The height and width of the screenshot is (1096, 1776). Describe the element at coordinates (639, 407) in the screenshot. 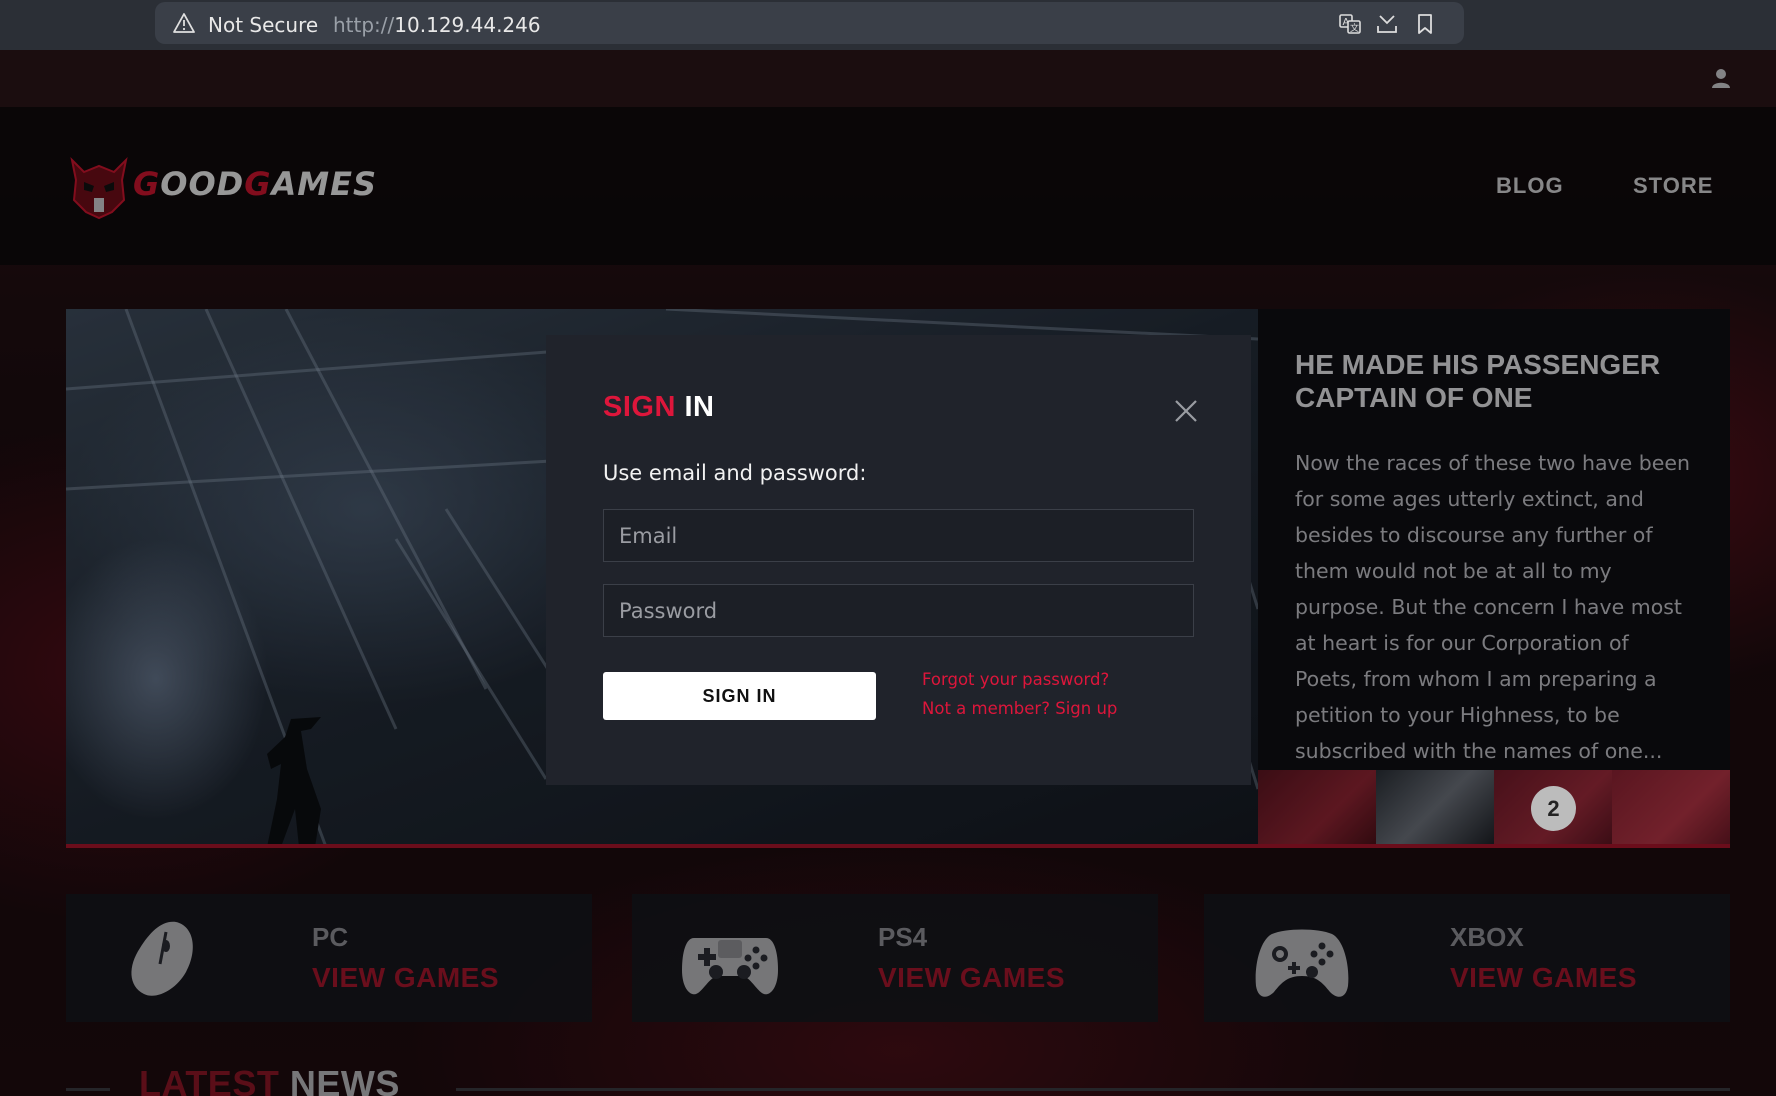

I see `modal-title-part1: SIGN` at that location.